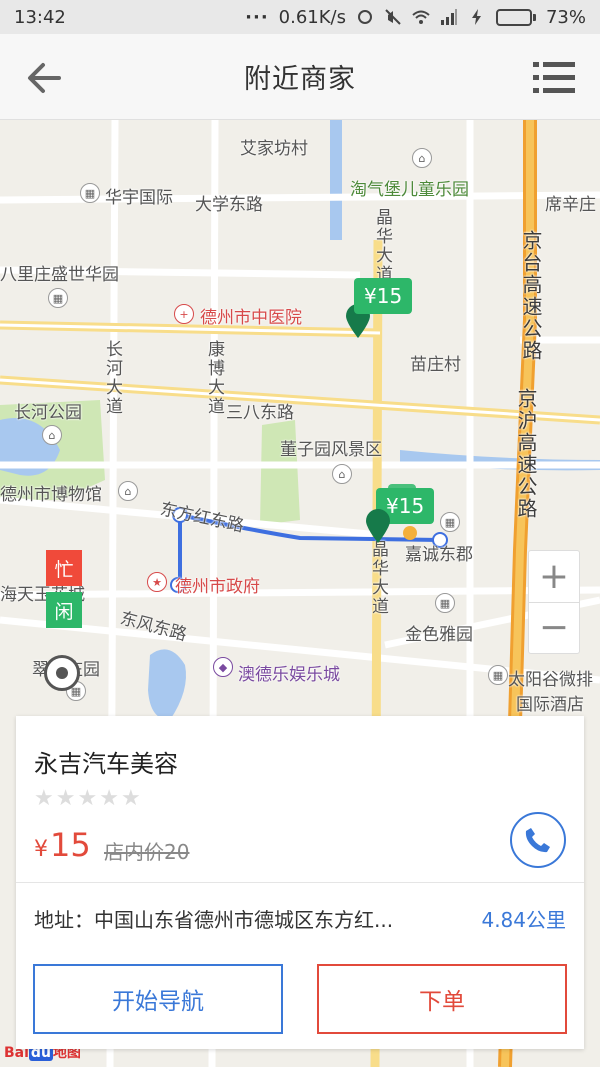 The height and width of the screenshot is (1067, 600). I want to click on location-icon, so click(62, 673).